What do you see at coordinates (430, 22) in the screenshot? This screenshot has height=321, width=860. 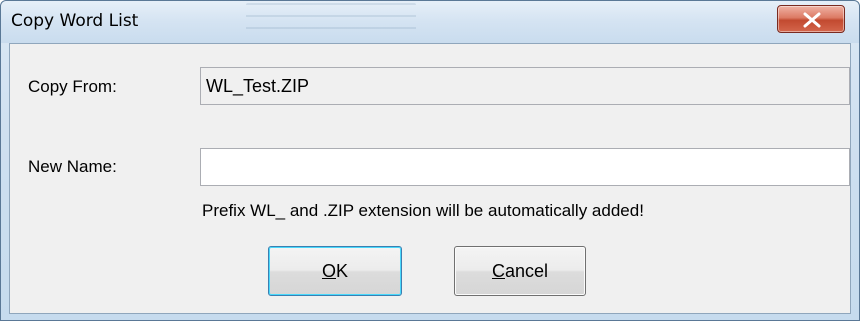 I see `title-bar: Copy Word List` at bounding box center [430, 22].